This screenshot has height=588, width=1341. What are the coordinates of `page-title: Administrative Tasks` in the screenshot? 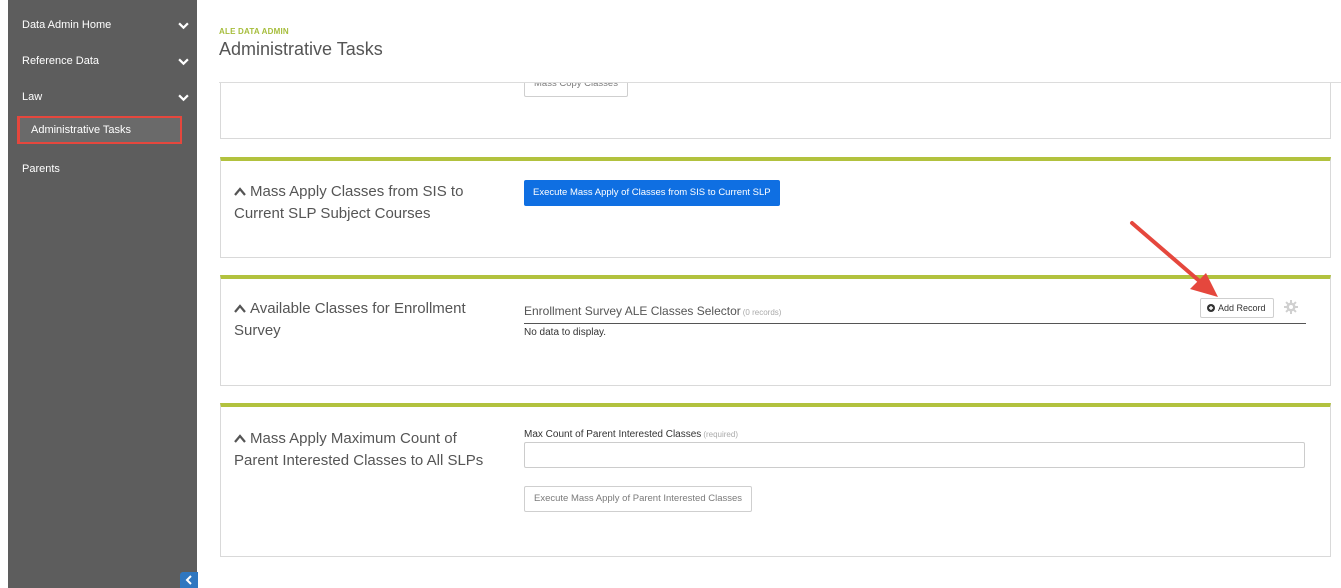 It's located at (301, 49).